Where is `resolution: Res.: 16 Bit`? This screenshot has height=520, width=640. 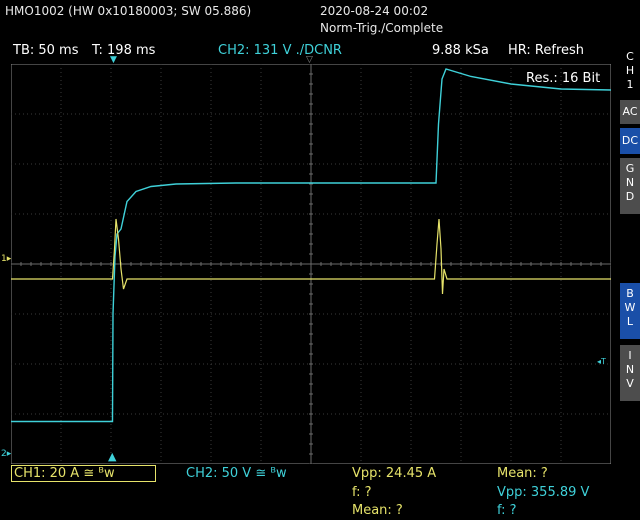
resolution: Res.: 16 Bit is located at coordinates (563, 78).